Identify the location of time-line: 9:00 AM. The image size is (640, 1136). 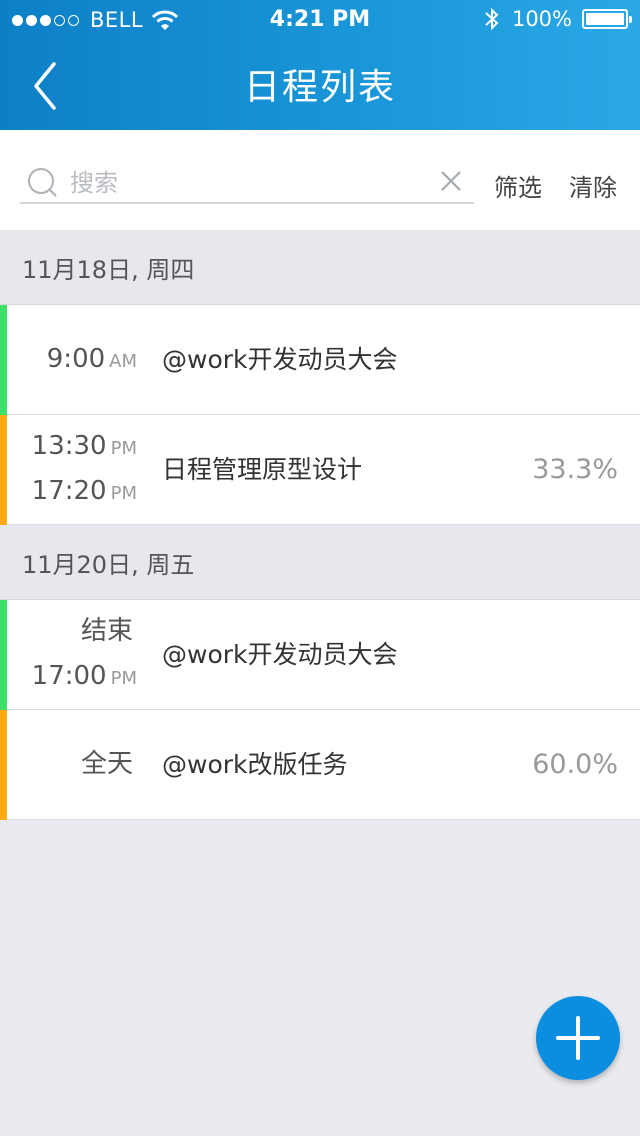
(92, 360).